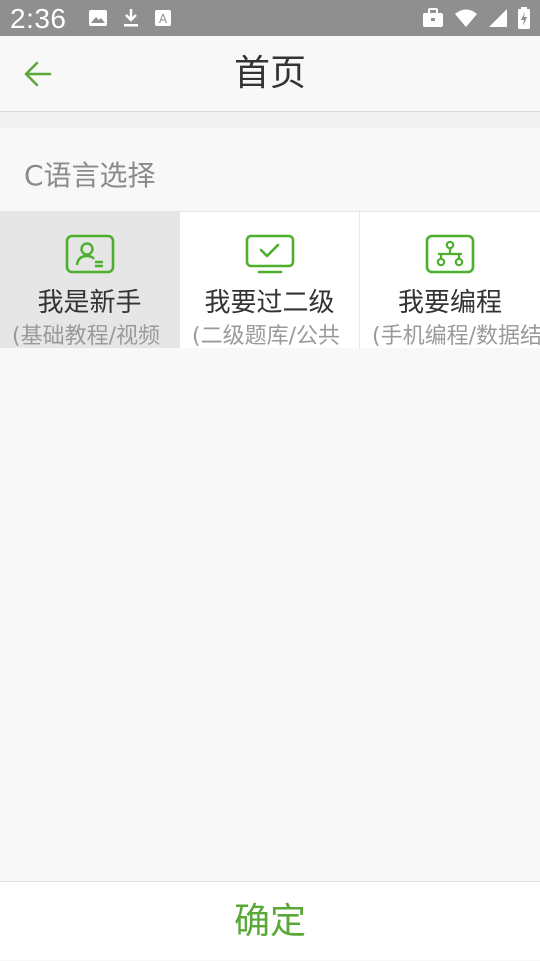  I want to click on option-level-two: 我要过二级 (二级题库/公共, so click(270, 280).